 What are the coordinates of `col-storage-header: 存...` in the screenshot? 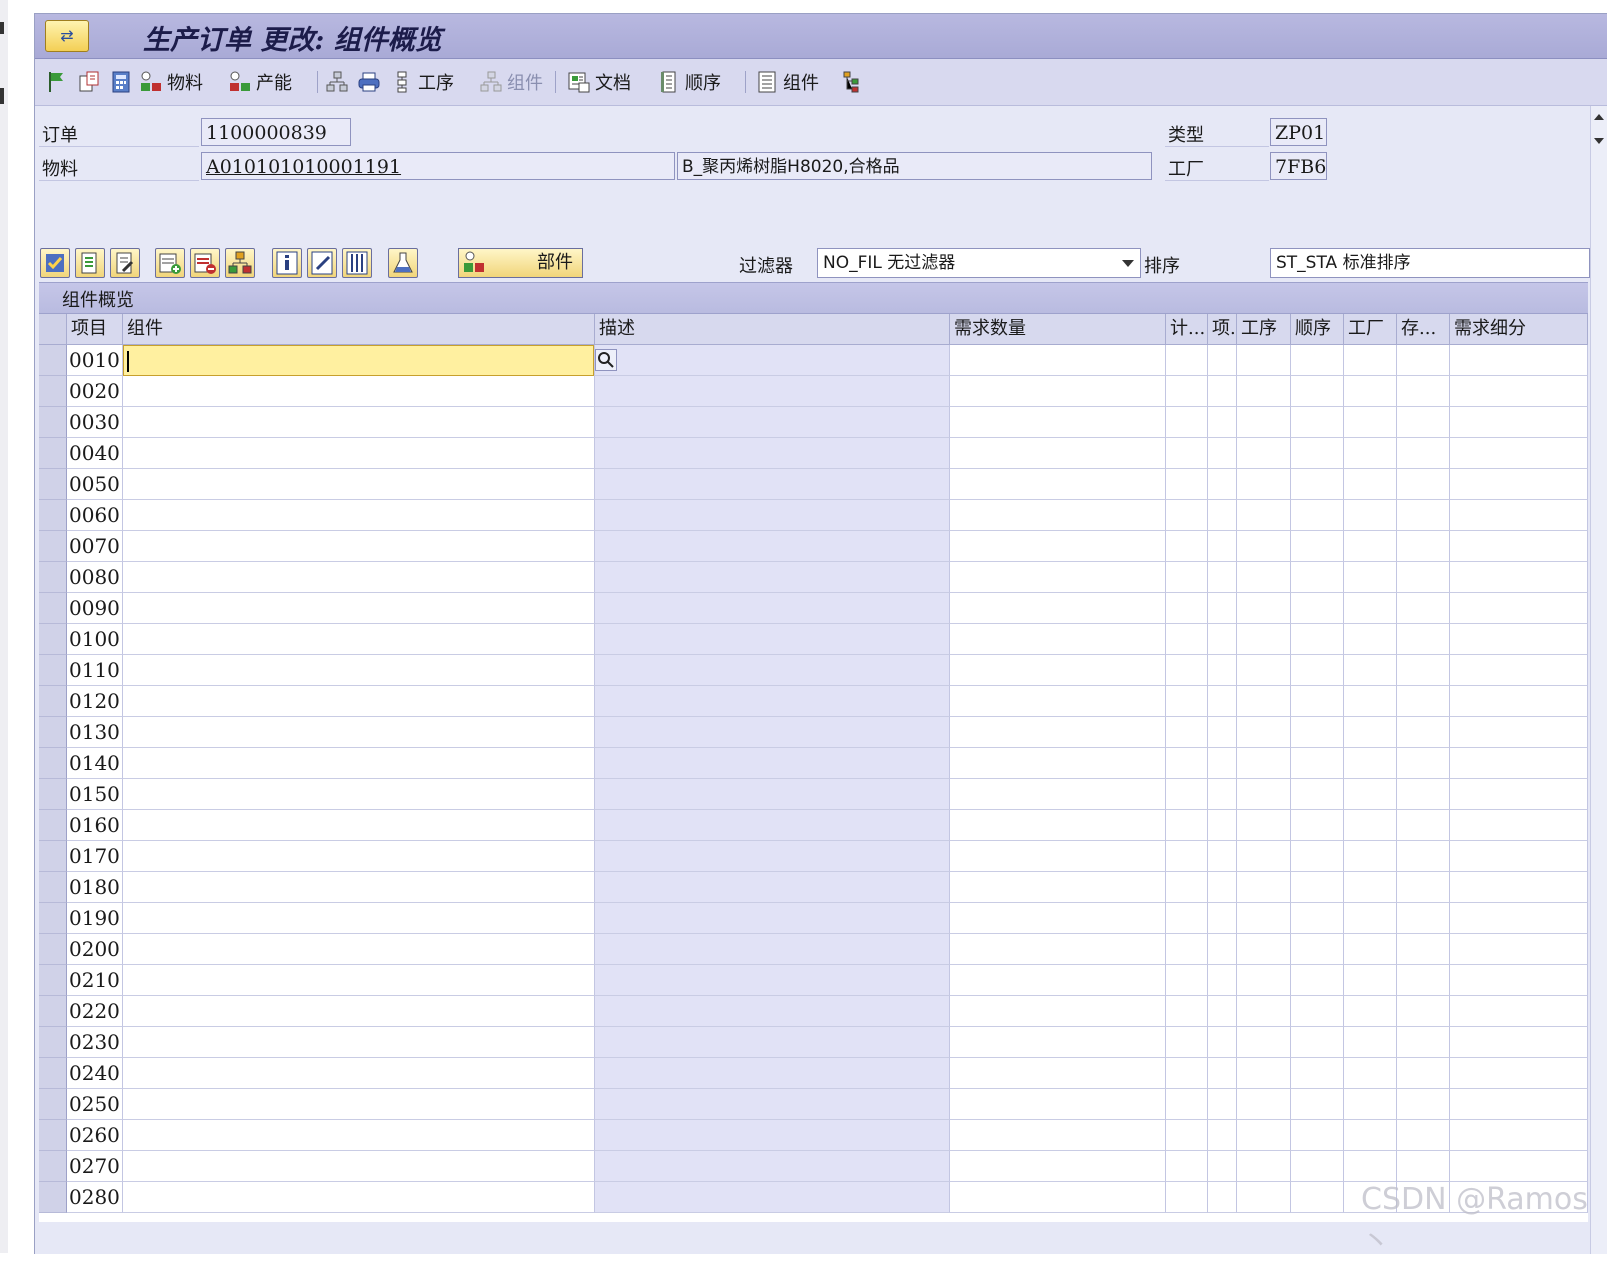 It's located at (1423, 329).